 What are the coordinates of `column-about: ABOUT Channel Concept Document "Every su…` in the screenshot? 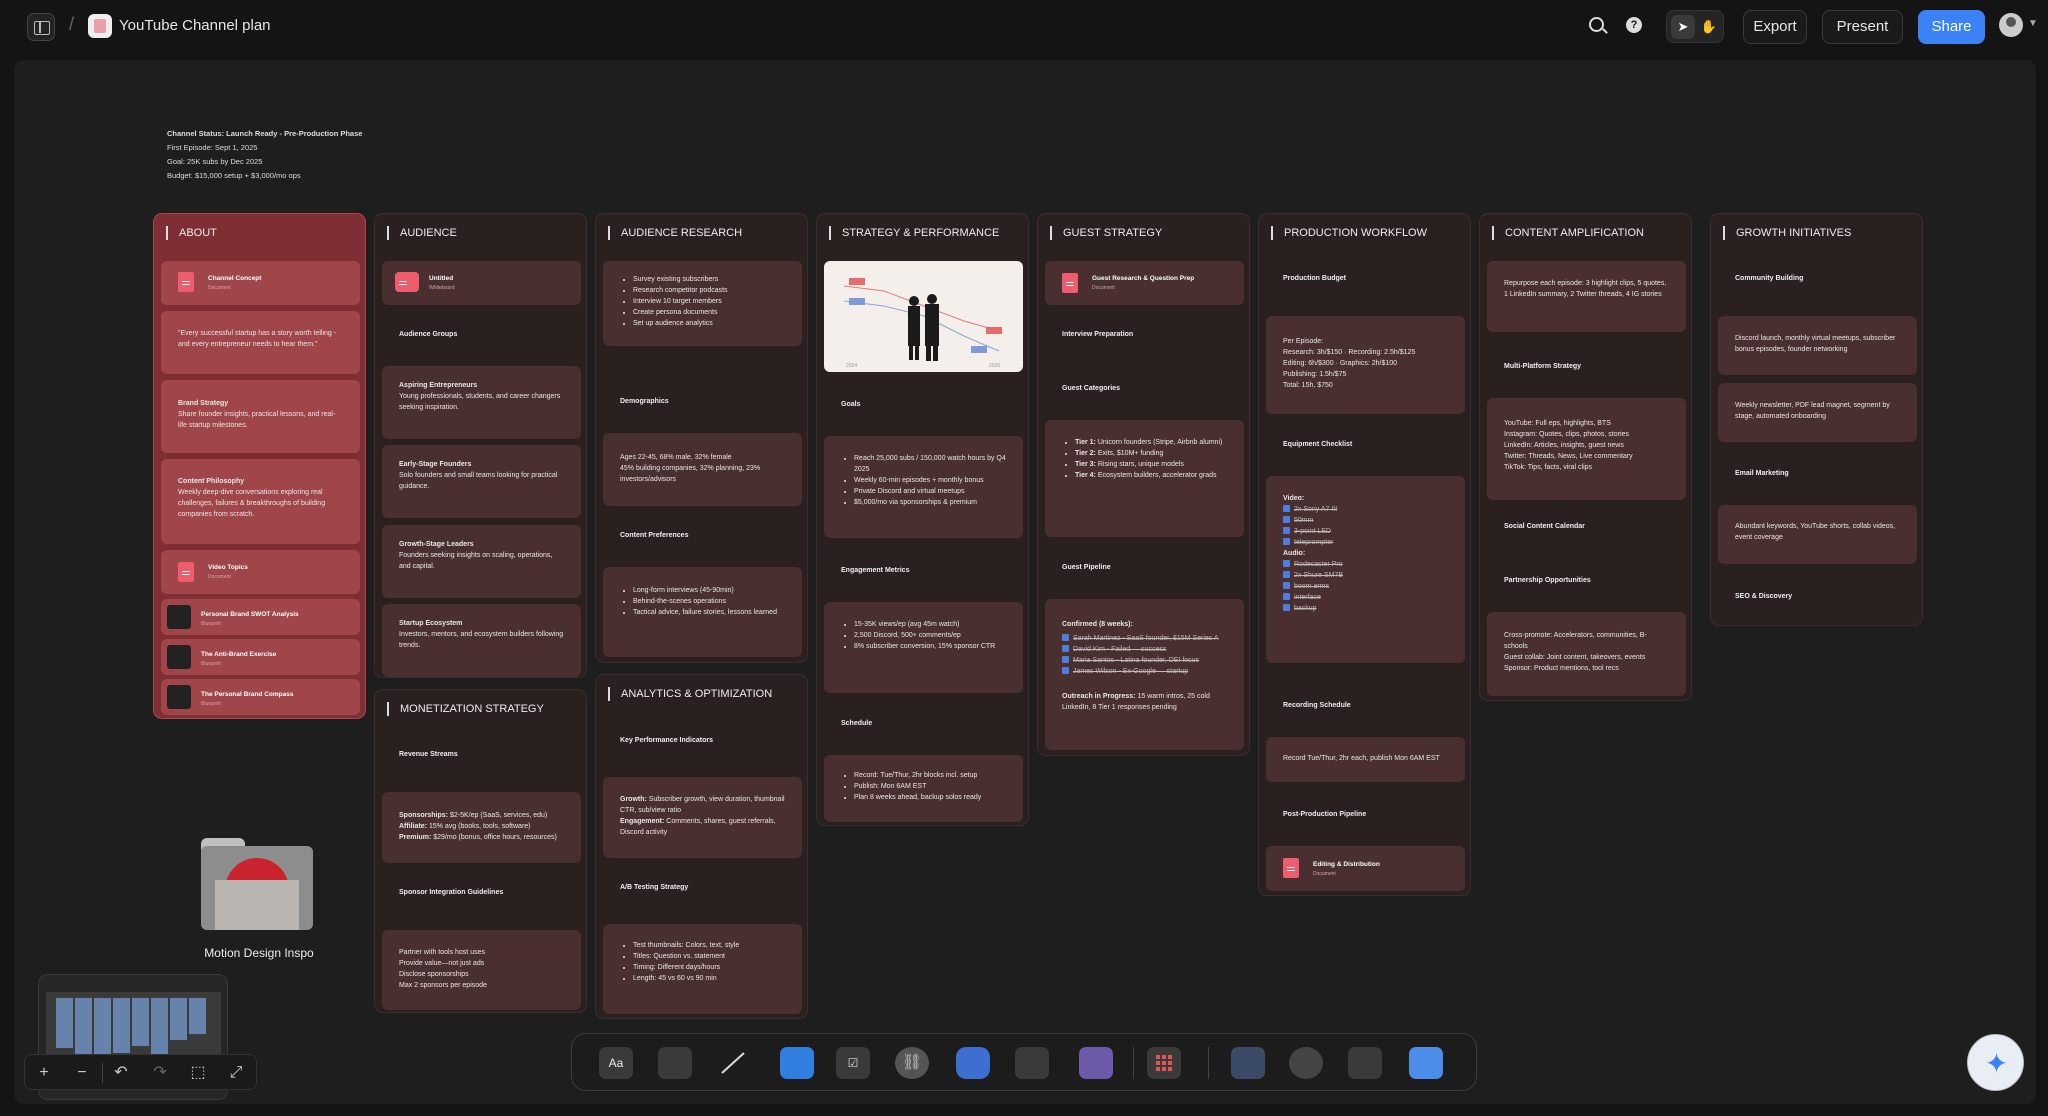 It's located at (259, 466).